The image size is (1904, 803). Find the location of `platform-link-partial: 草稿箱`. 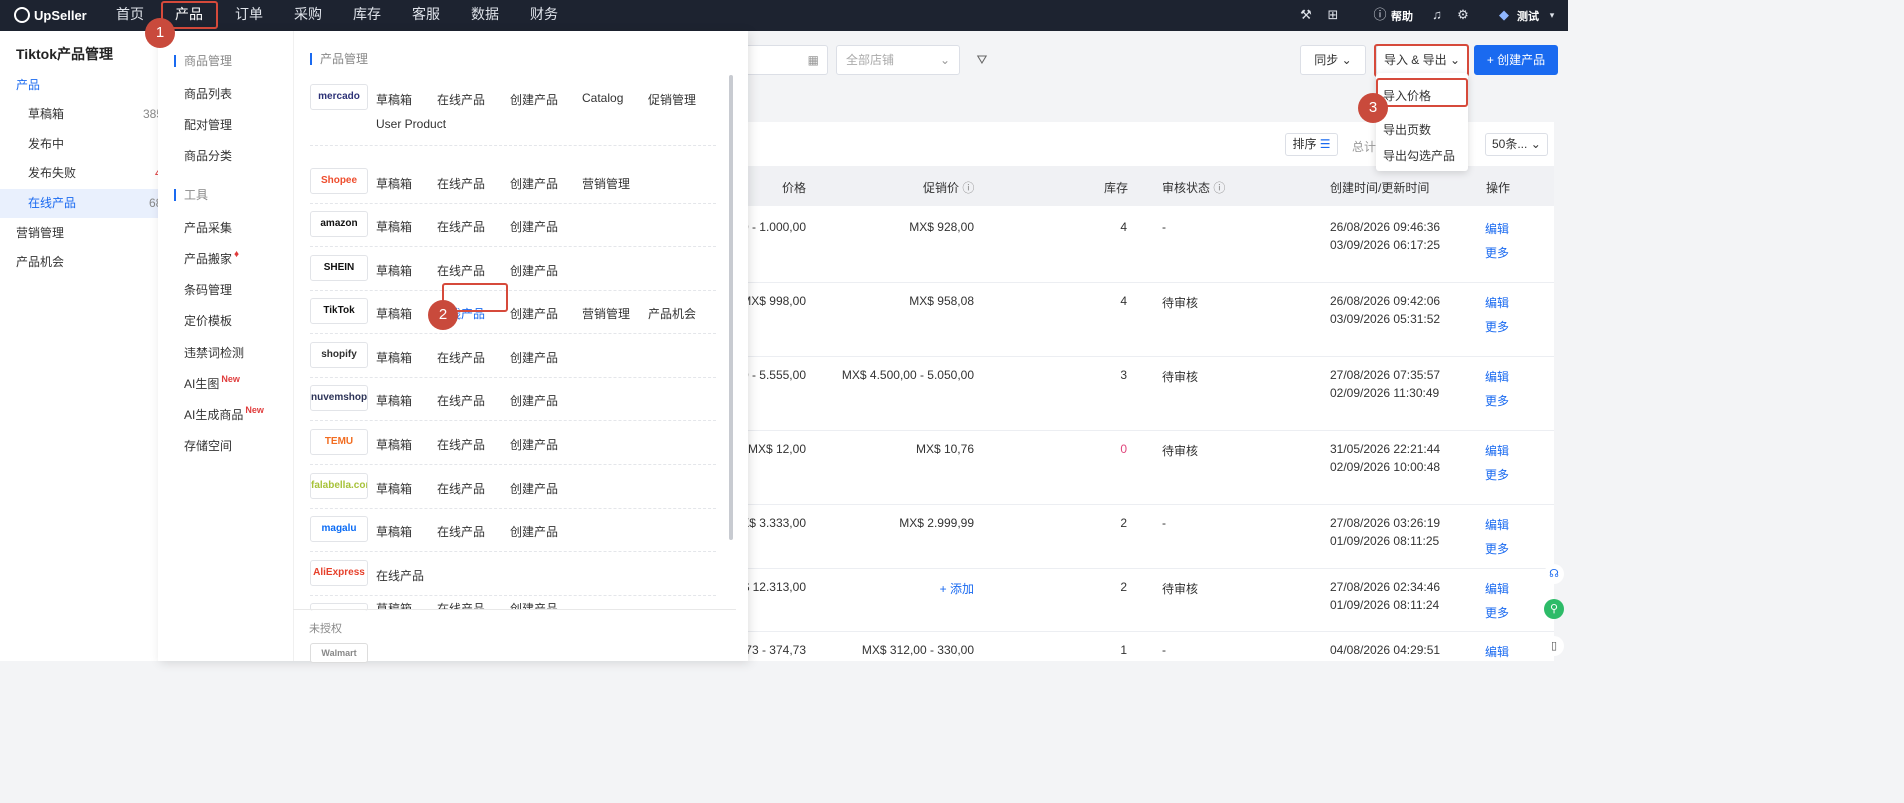

platform-link-partial: 草稿箱 is located at coordinates (394, 605).